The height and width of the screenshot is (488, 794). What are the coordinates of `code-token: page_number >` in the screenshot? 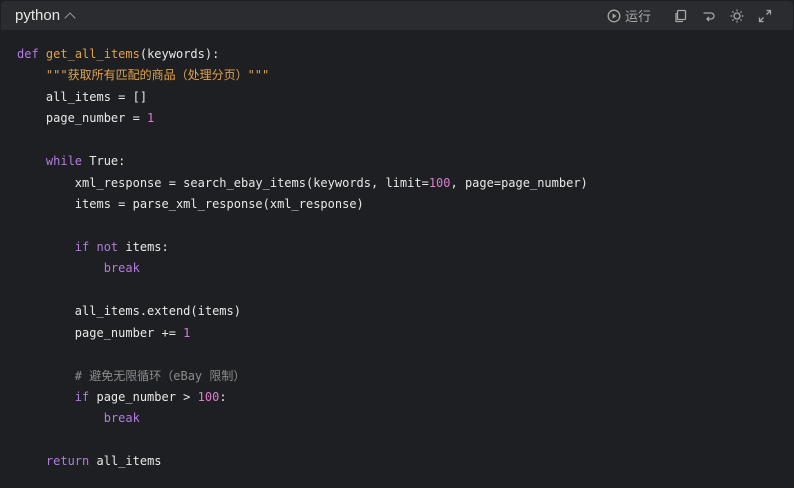 It's located at (143, 397).